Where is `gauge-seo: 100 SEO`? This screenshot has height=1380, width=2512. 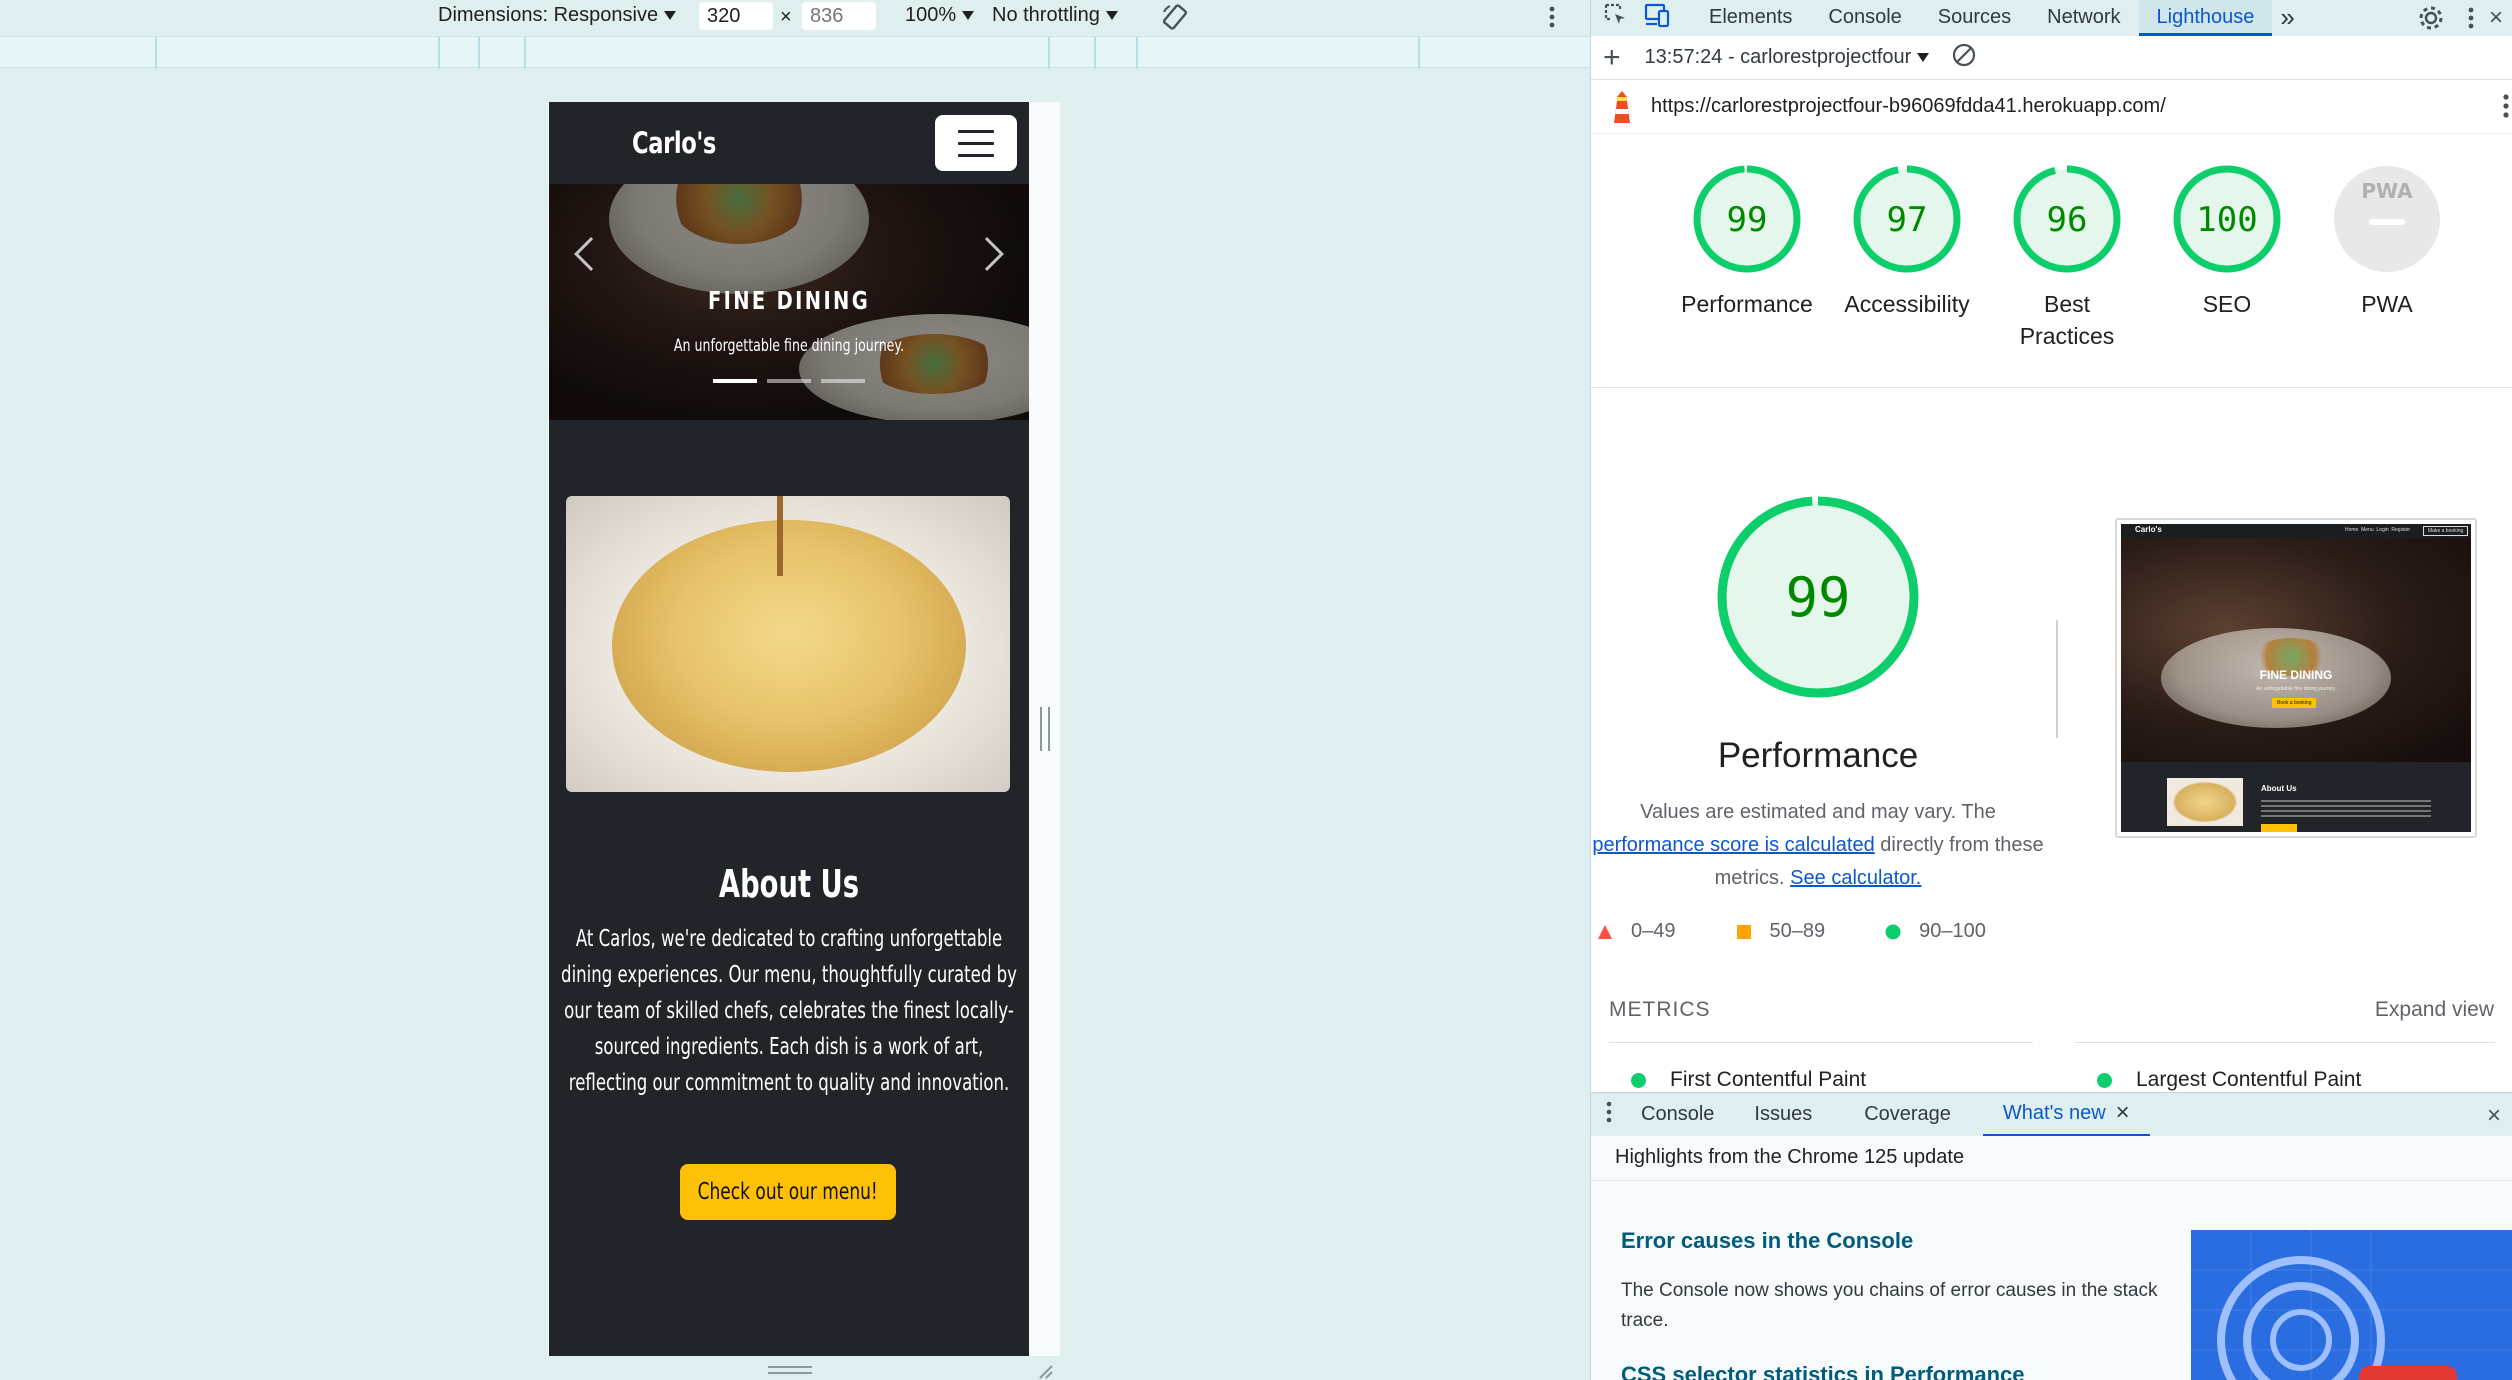
gauge-seo: 100 SEO is located at coordinates (2227, 242).